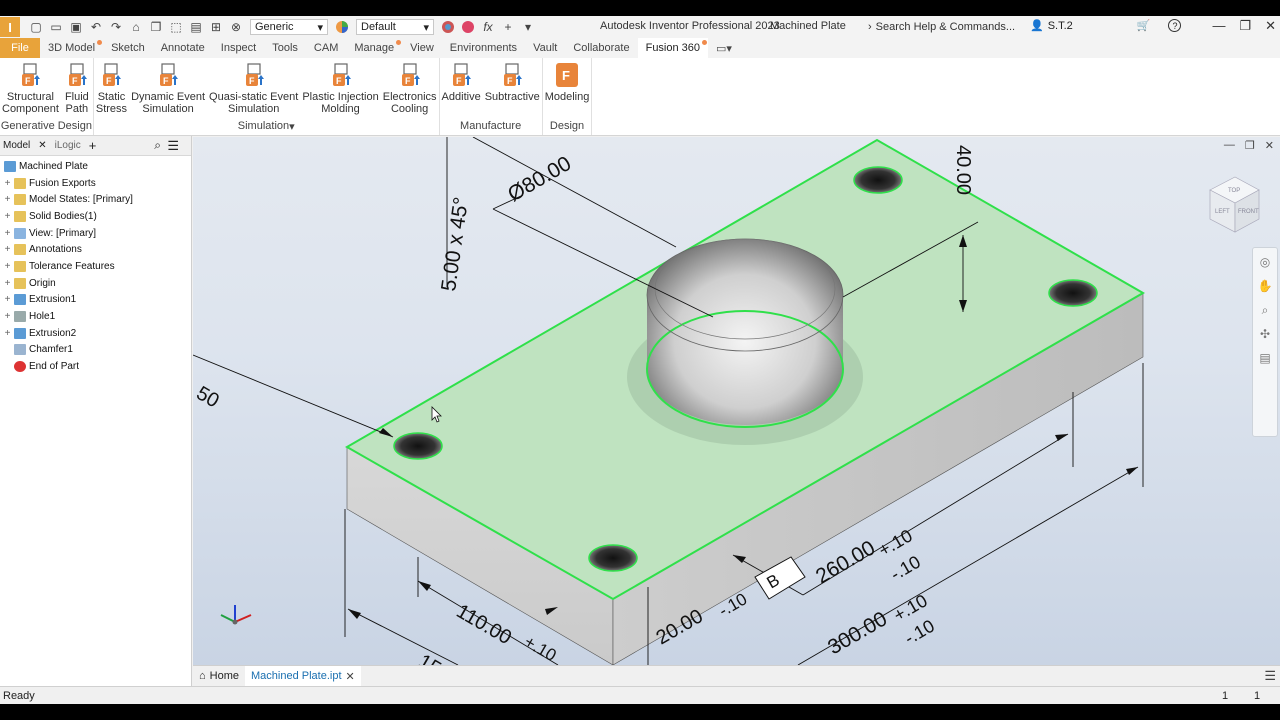  What do you see at coordinates (340, 88) in the screenshot?
I see `plastic-injection-button: F Plastic Injection Molding` at bounding box center [340, 88].